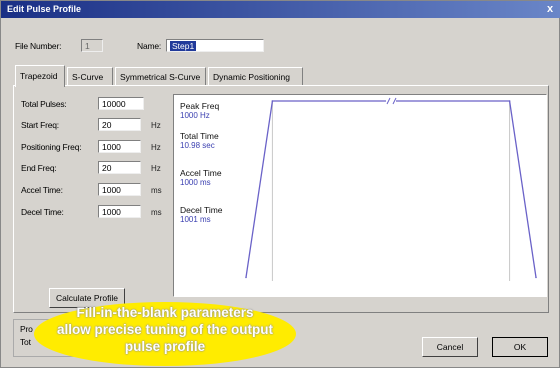 This screenshot has width=560, height=368. Describe the element at coordinates (39, 168) in the screenshot. I see `end-freq-label: End Freq:` at that location.